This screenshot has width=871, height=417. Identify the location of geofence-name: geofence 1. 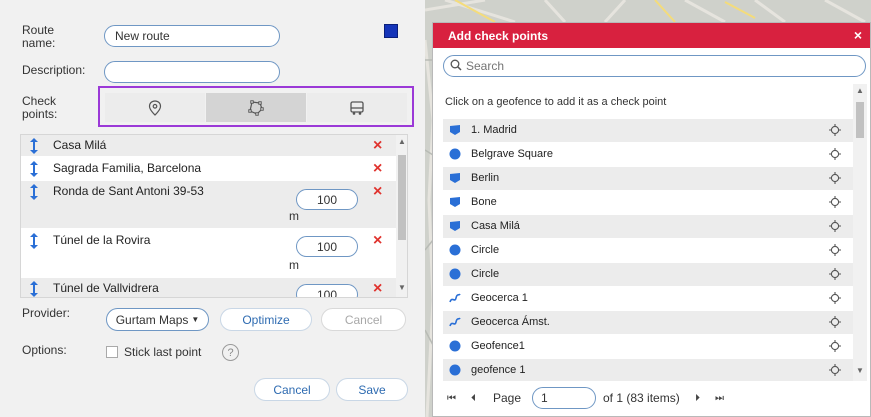
(498, 370).